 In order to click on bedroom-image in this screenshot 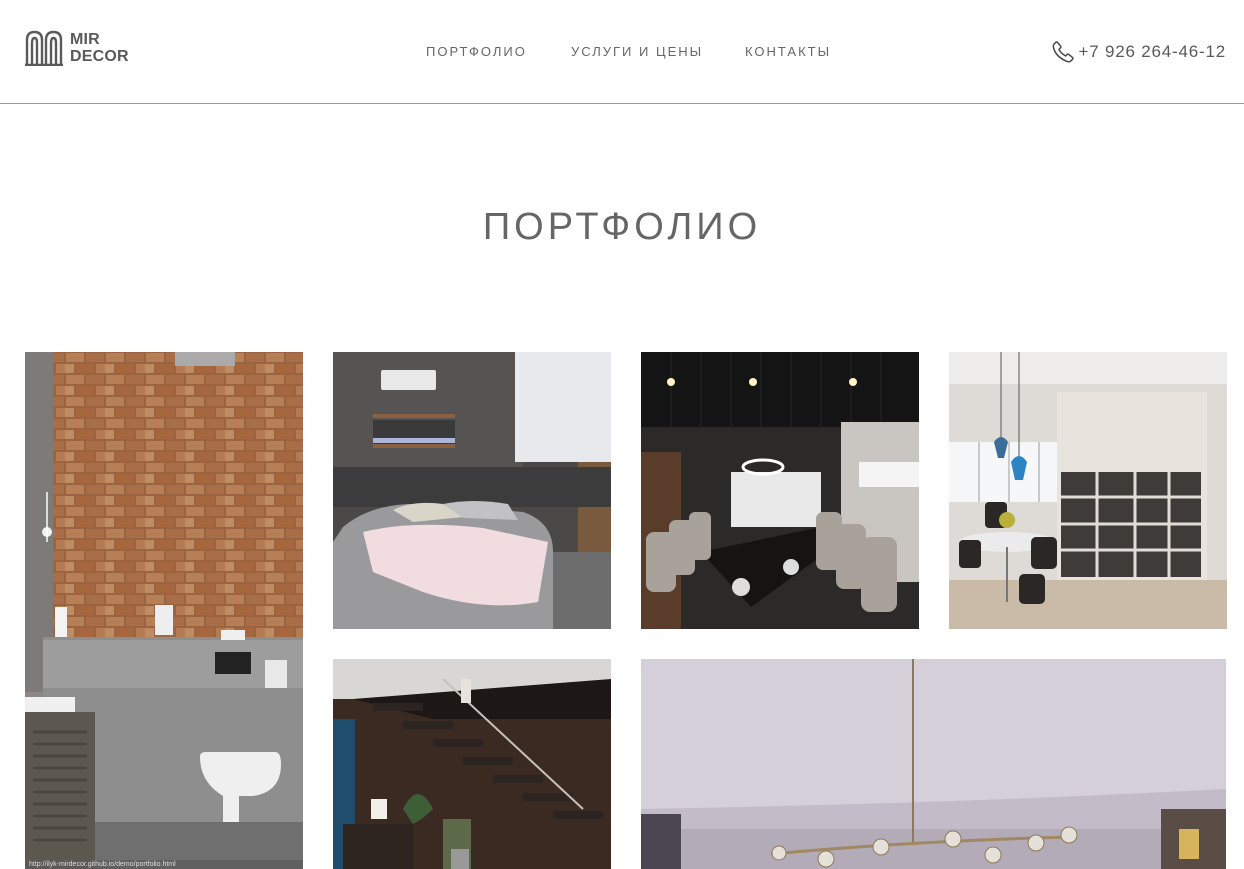, I will do `click(472, 490)`.